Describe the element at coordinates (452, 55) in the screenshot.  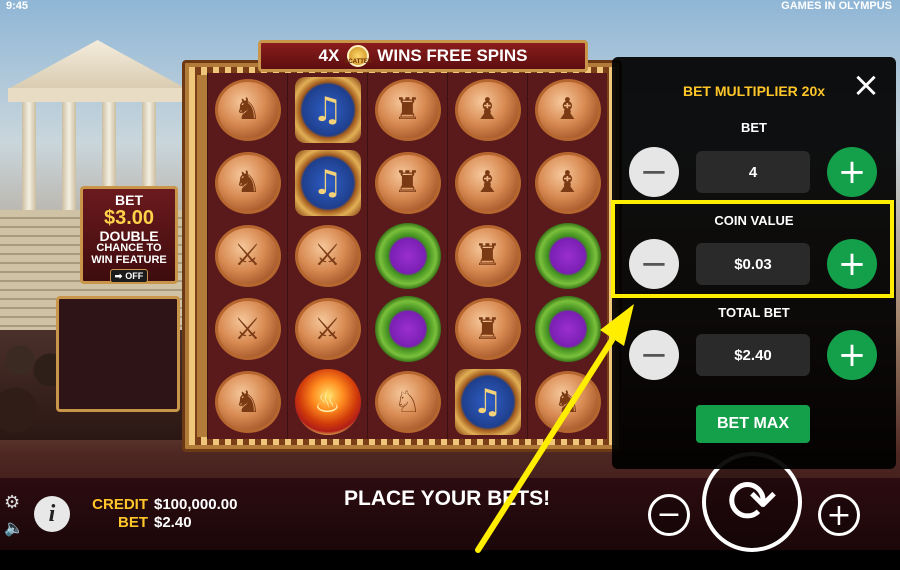
I see `banner-suffix: WINS FREE SPINS` at that location.